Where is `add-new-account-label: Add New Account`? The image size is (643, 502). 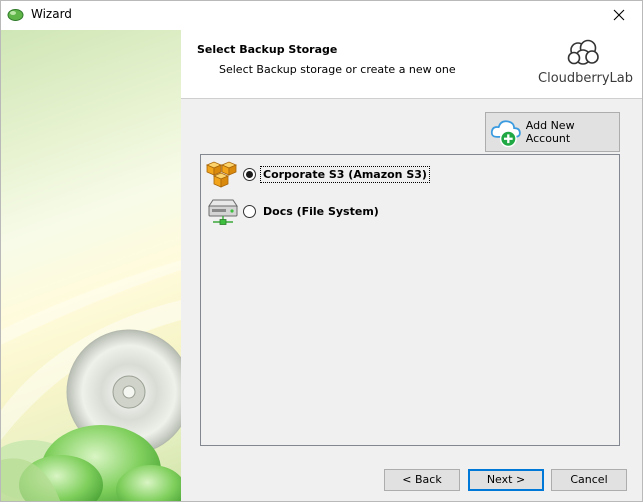
add-new-account-label: Add New Account is located at coordinates (550, 132).